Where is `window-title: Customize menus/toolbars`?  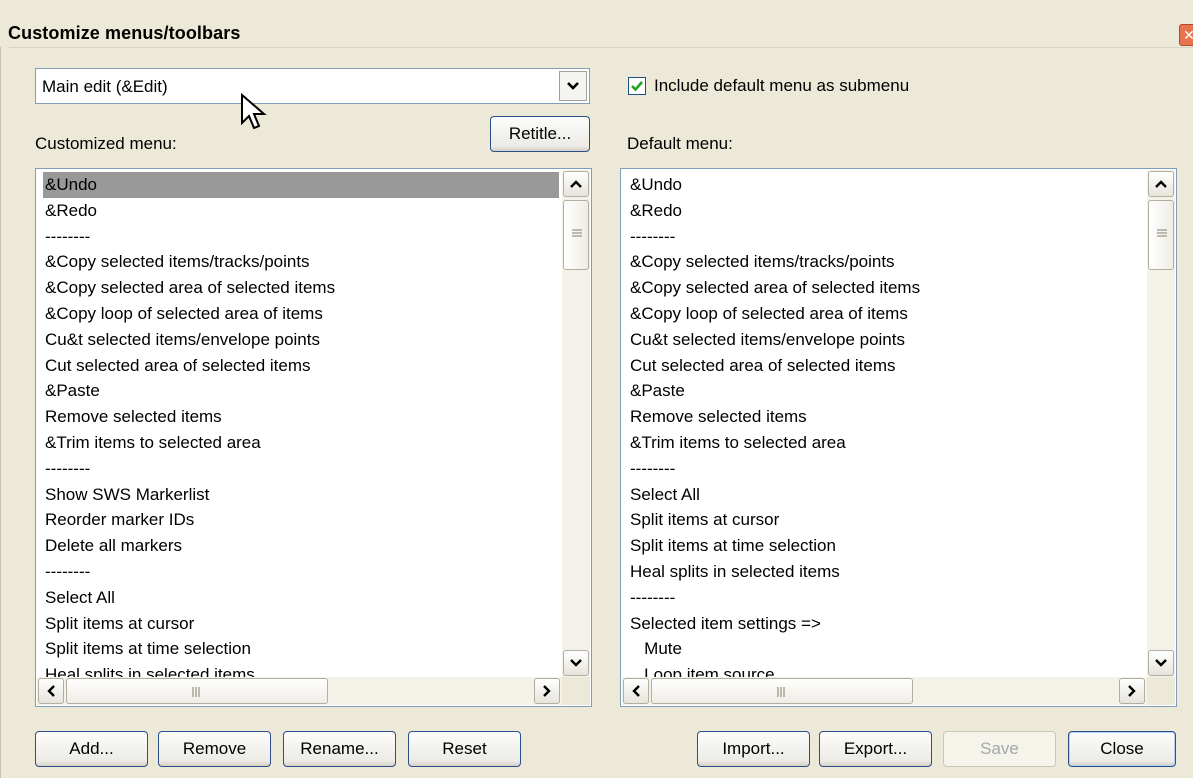
window-title: Customize menus/toolbars is located at coordinates (124, 33).